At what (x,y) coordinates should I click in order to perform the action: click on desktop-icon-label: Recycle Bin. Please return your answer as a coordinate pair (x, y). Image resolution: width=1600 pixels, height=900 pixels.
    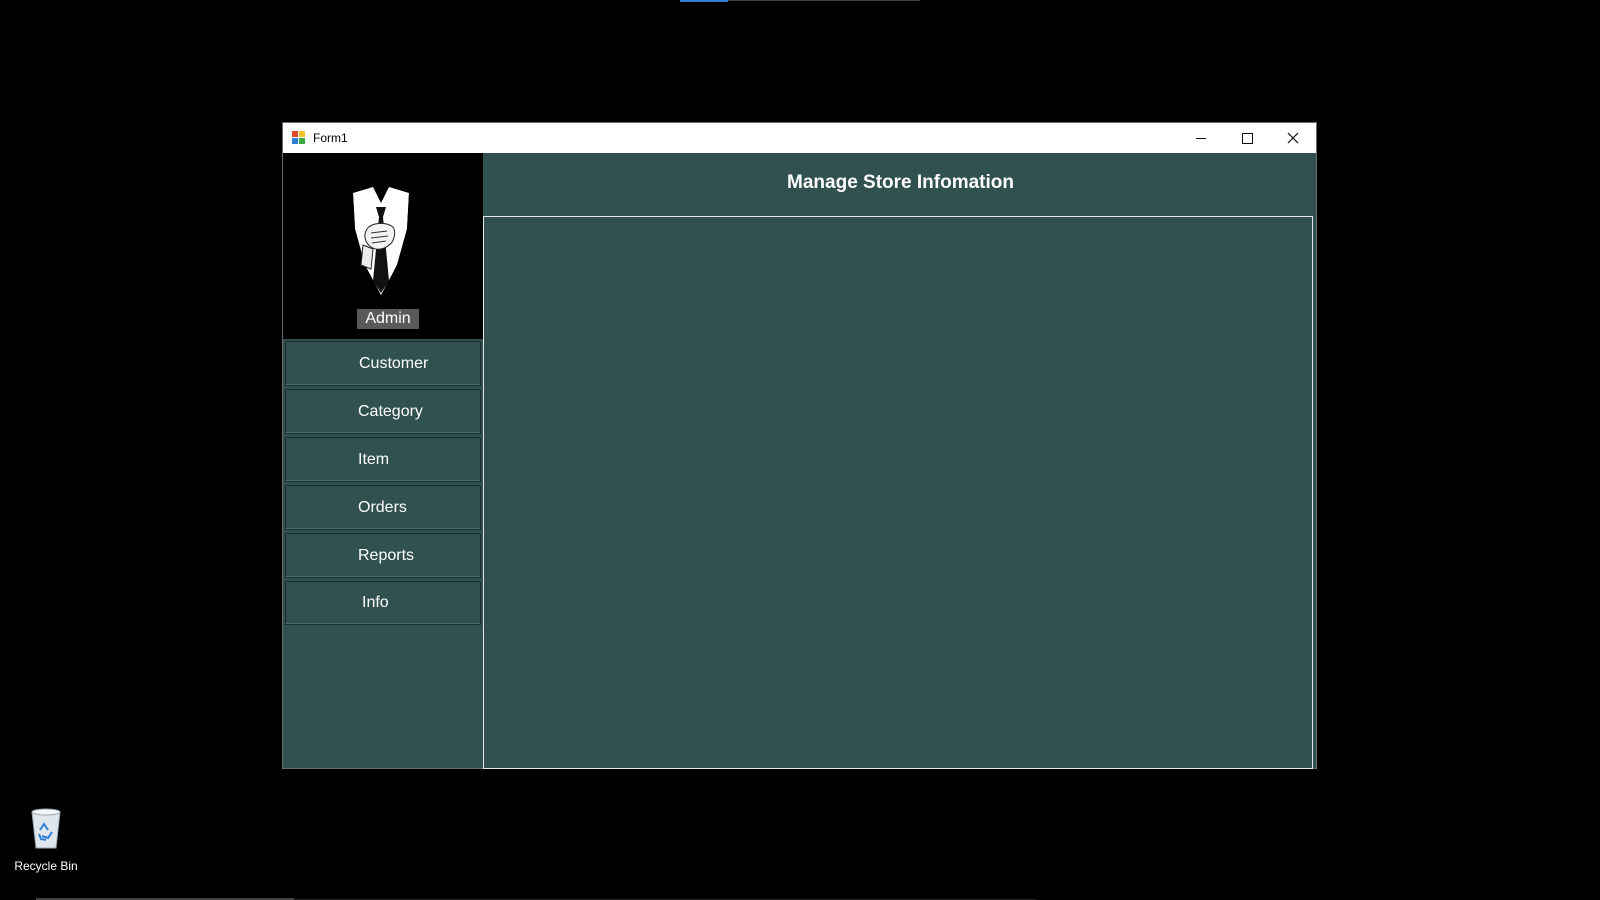
    Looking at the image, I should click on (46, 866).